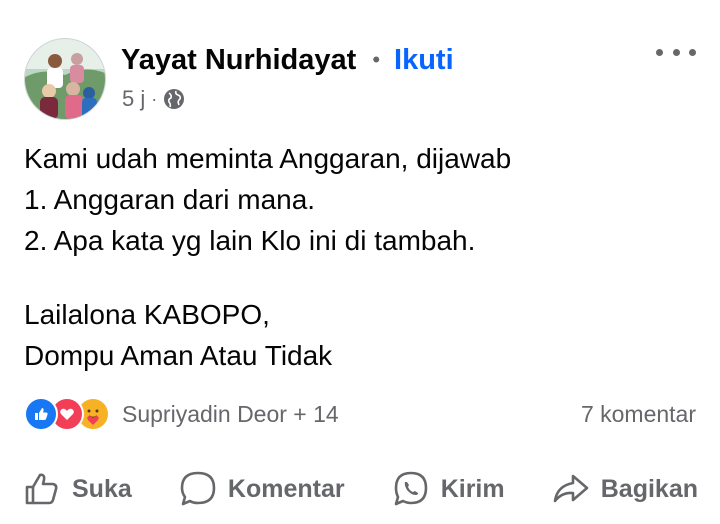  Describe the element at coordinates (250, 240) in the screenshot. I see `post-text-line: 2. Apa kata yg lain Klo ini di tambah.` at that location.